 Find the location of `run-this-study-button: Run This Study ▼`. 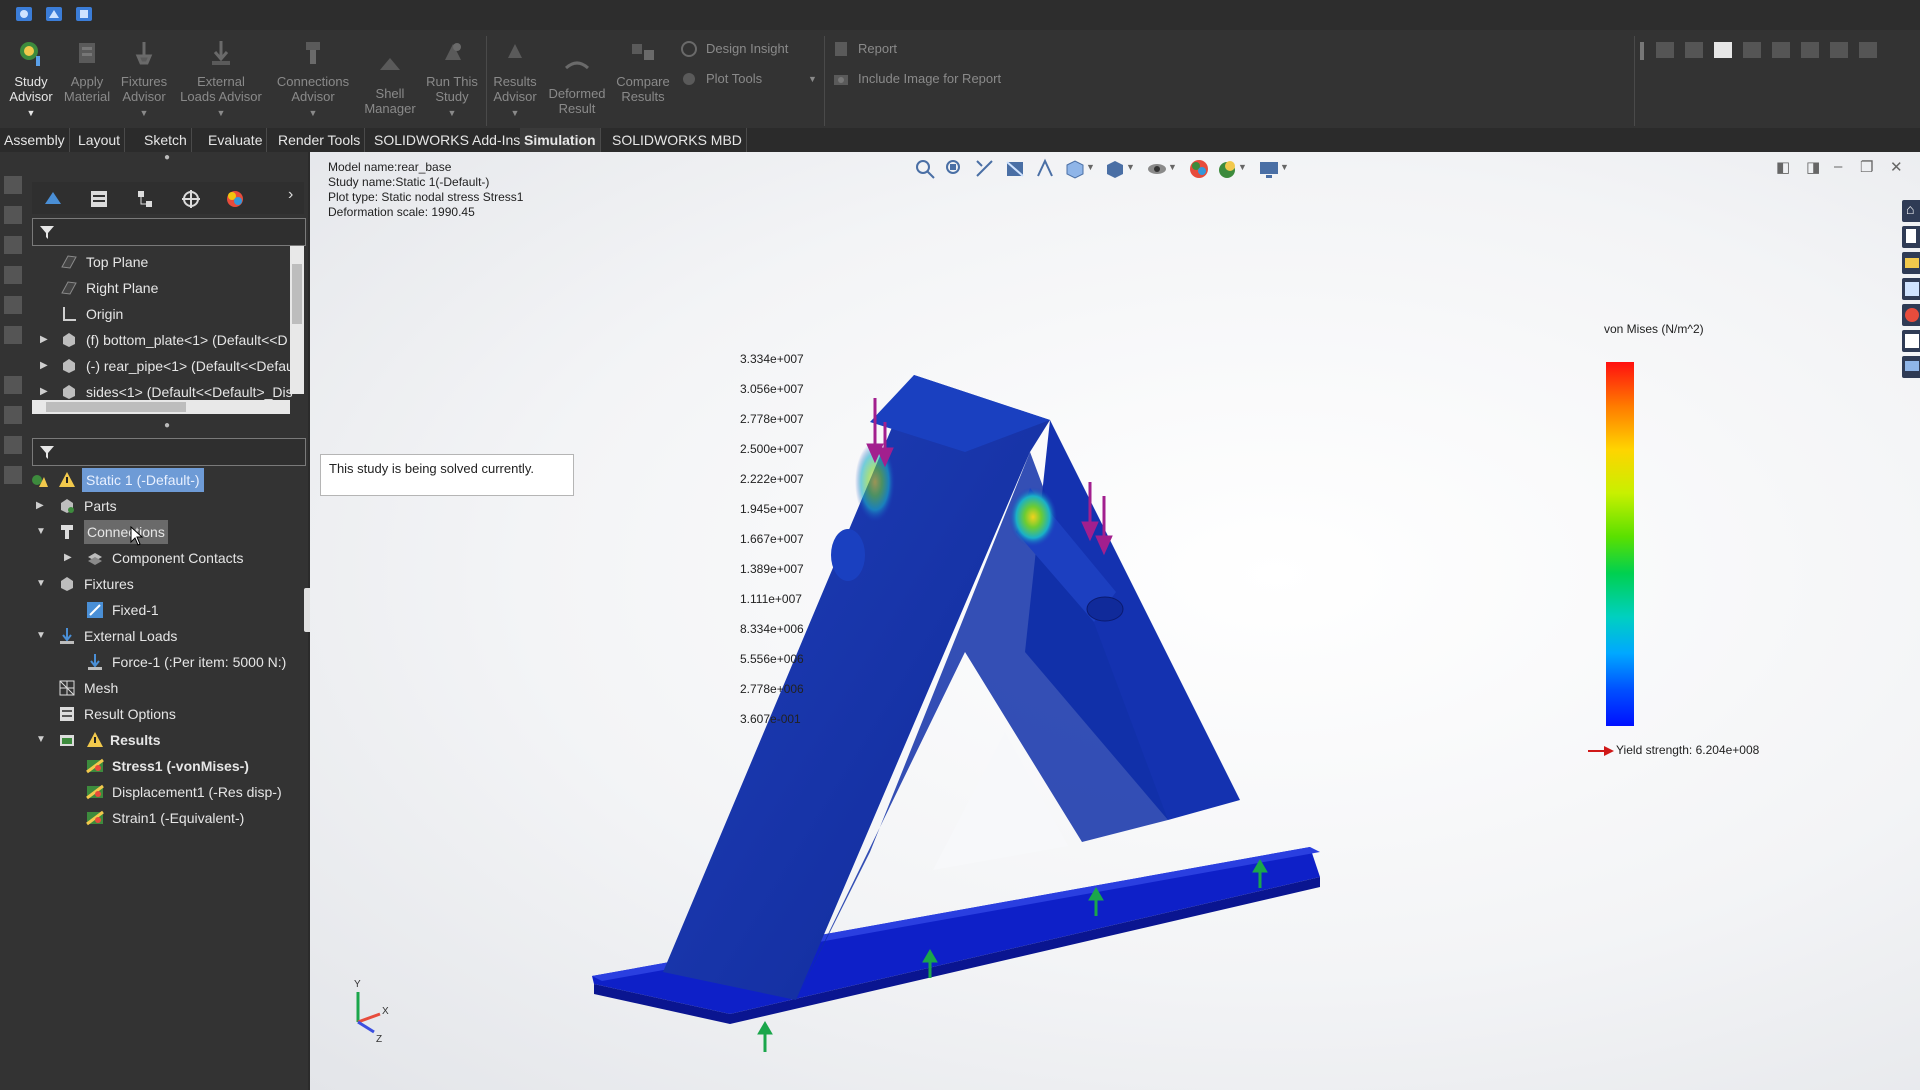

run-this-study-button: Run This Study ▼ is located at coordinates (452, 80).